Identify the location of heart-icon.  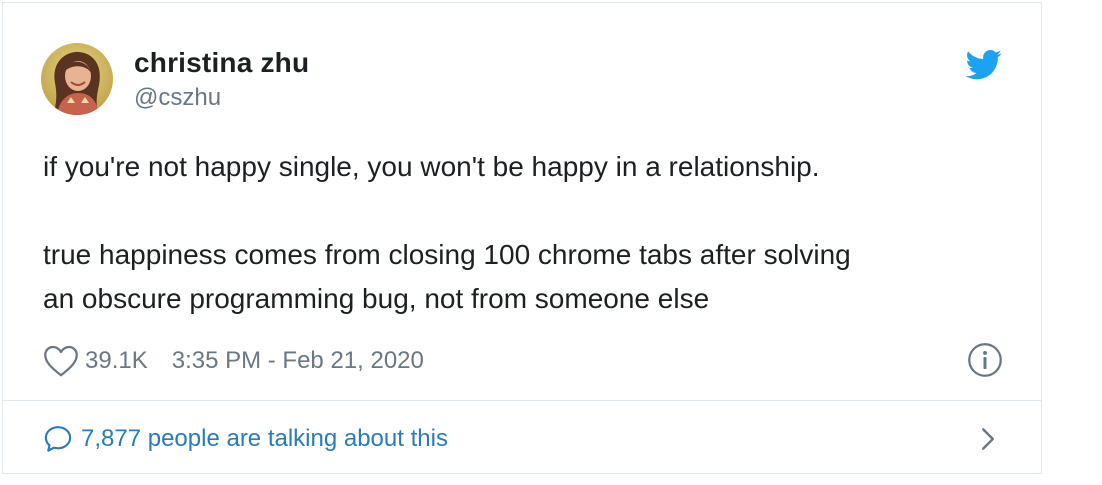
(61, 361).